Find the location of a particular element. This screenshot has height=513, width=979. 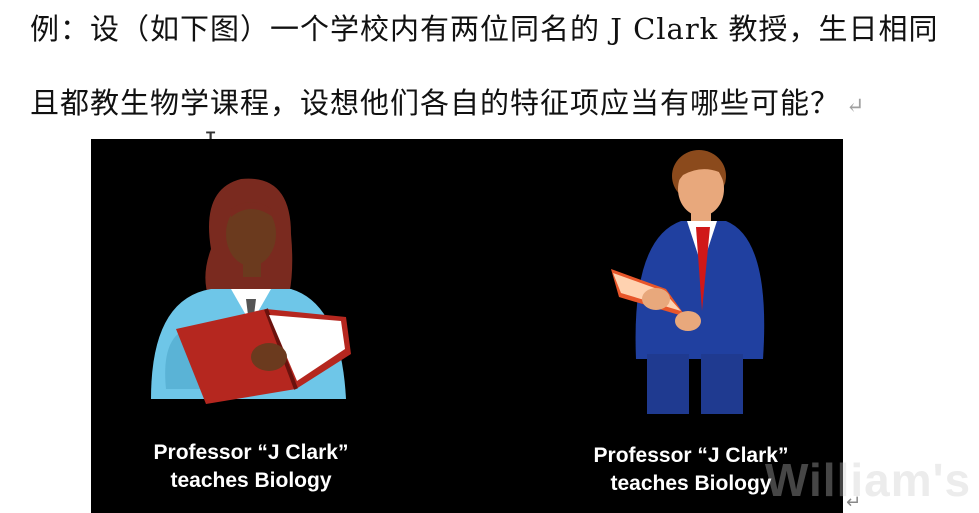

paragraph-line-2: 且都教生物学课程，设想他们各自的特征项应当有哪些可能？ ↵ is located at coordinates (447, 101).